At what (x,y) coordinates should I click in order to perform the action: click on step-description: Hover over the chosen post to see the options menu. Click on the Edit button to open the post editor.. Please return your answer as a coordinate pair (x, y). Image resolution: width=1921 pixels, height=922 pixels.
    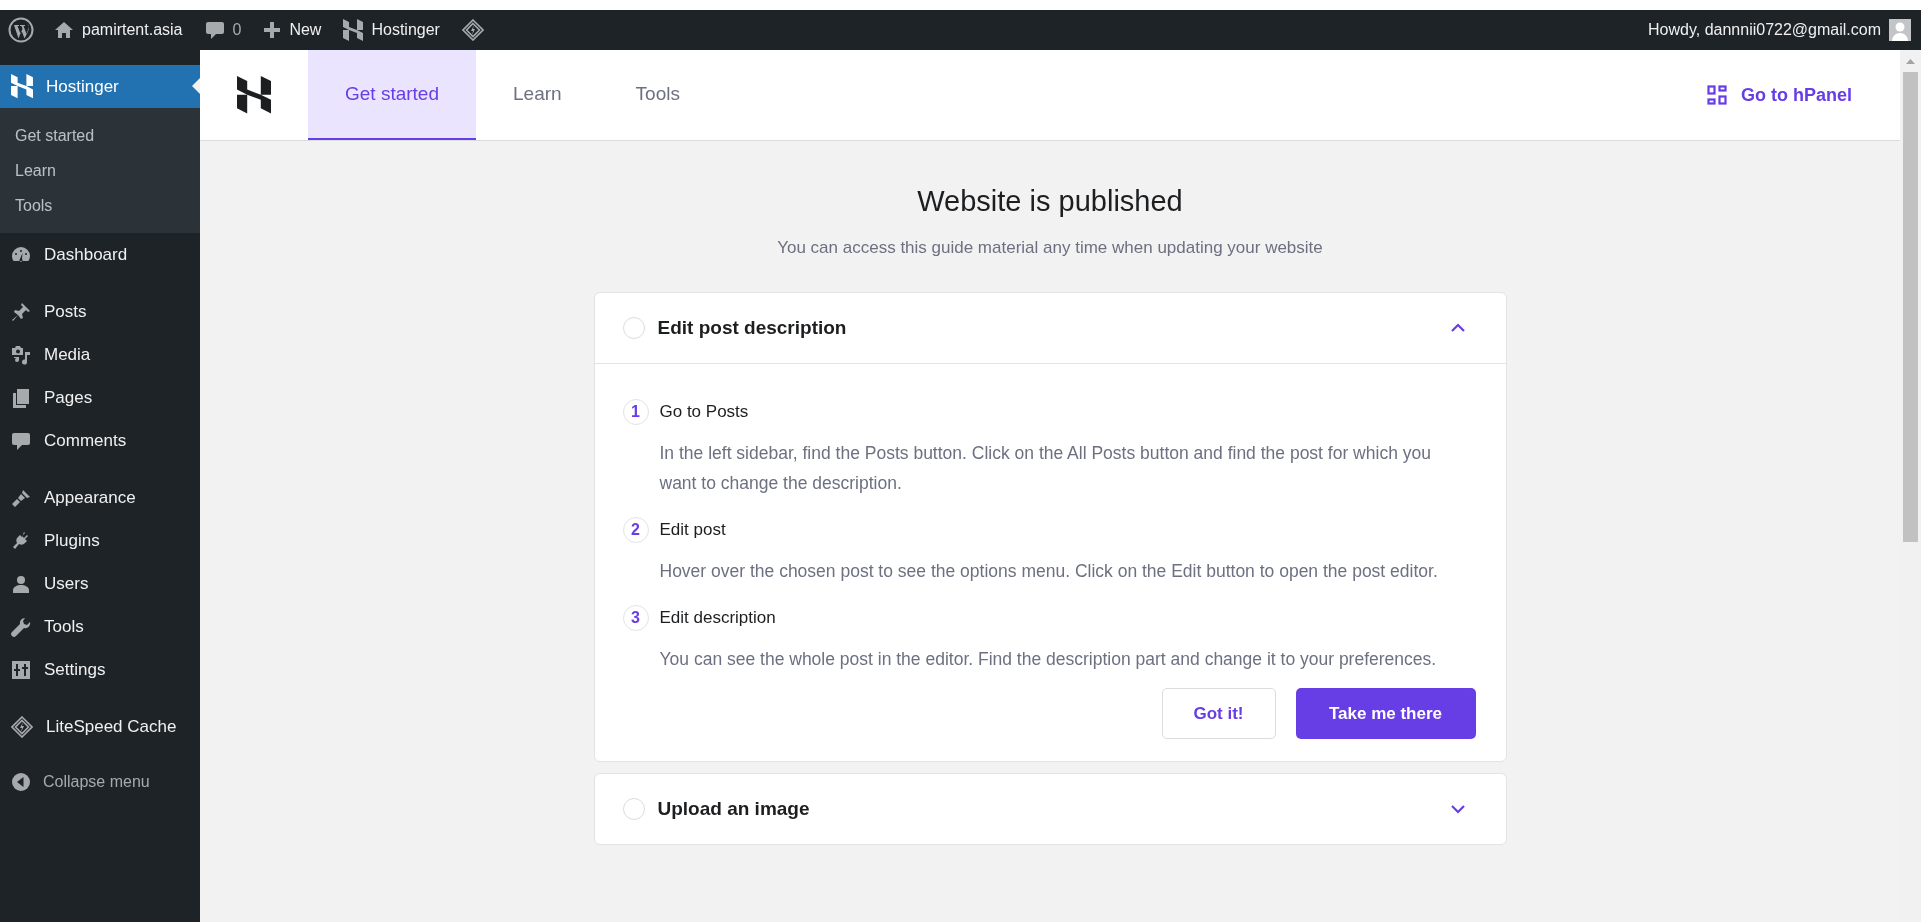
    Looking at the image, I should click on (1049, 571).